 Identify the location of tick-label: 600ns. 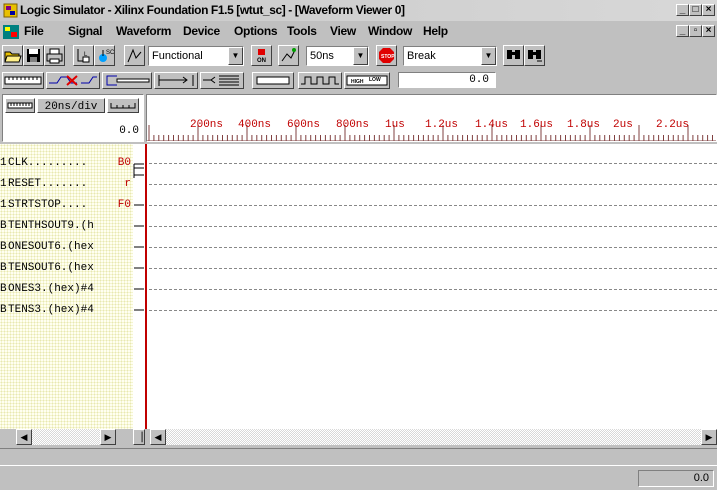
(304, 125).